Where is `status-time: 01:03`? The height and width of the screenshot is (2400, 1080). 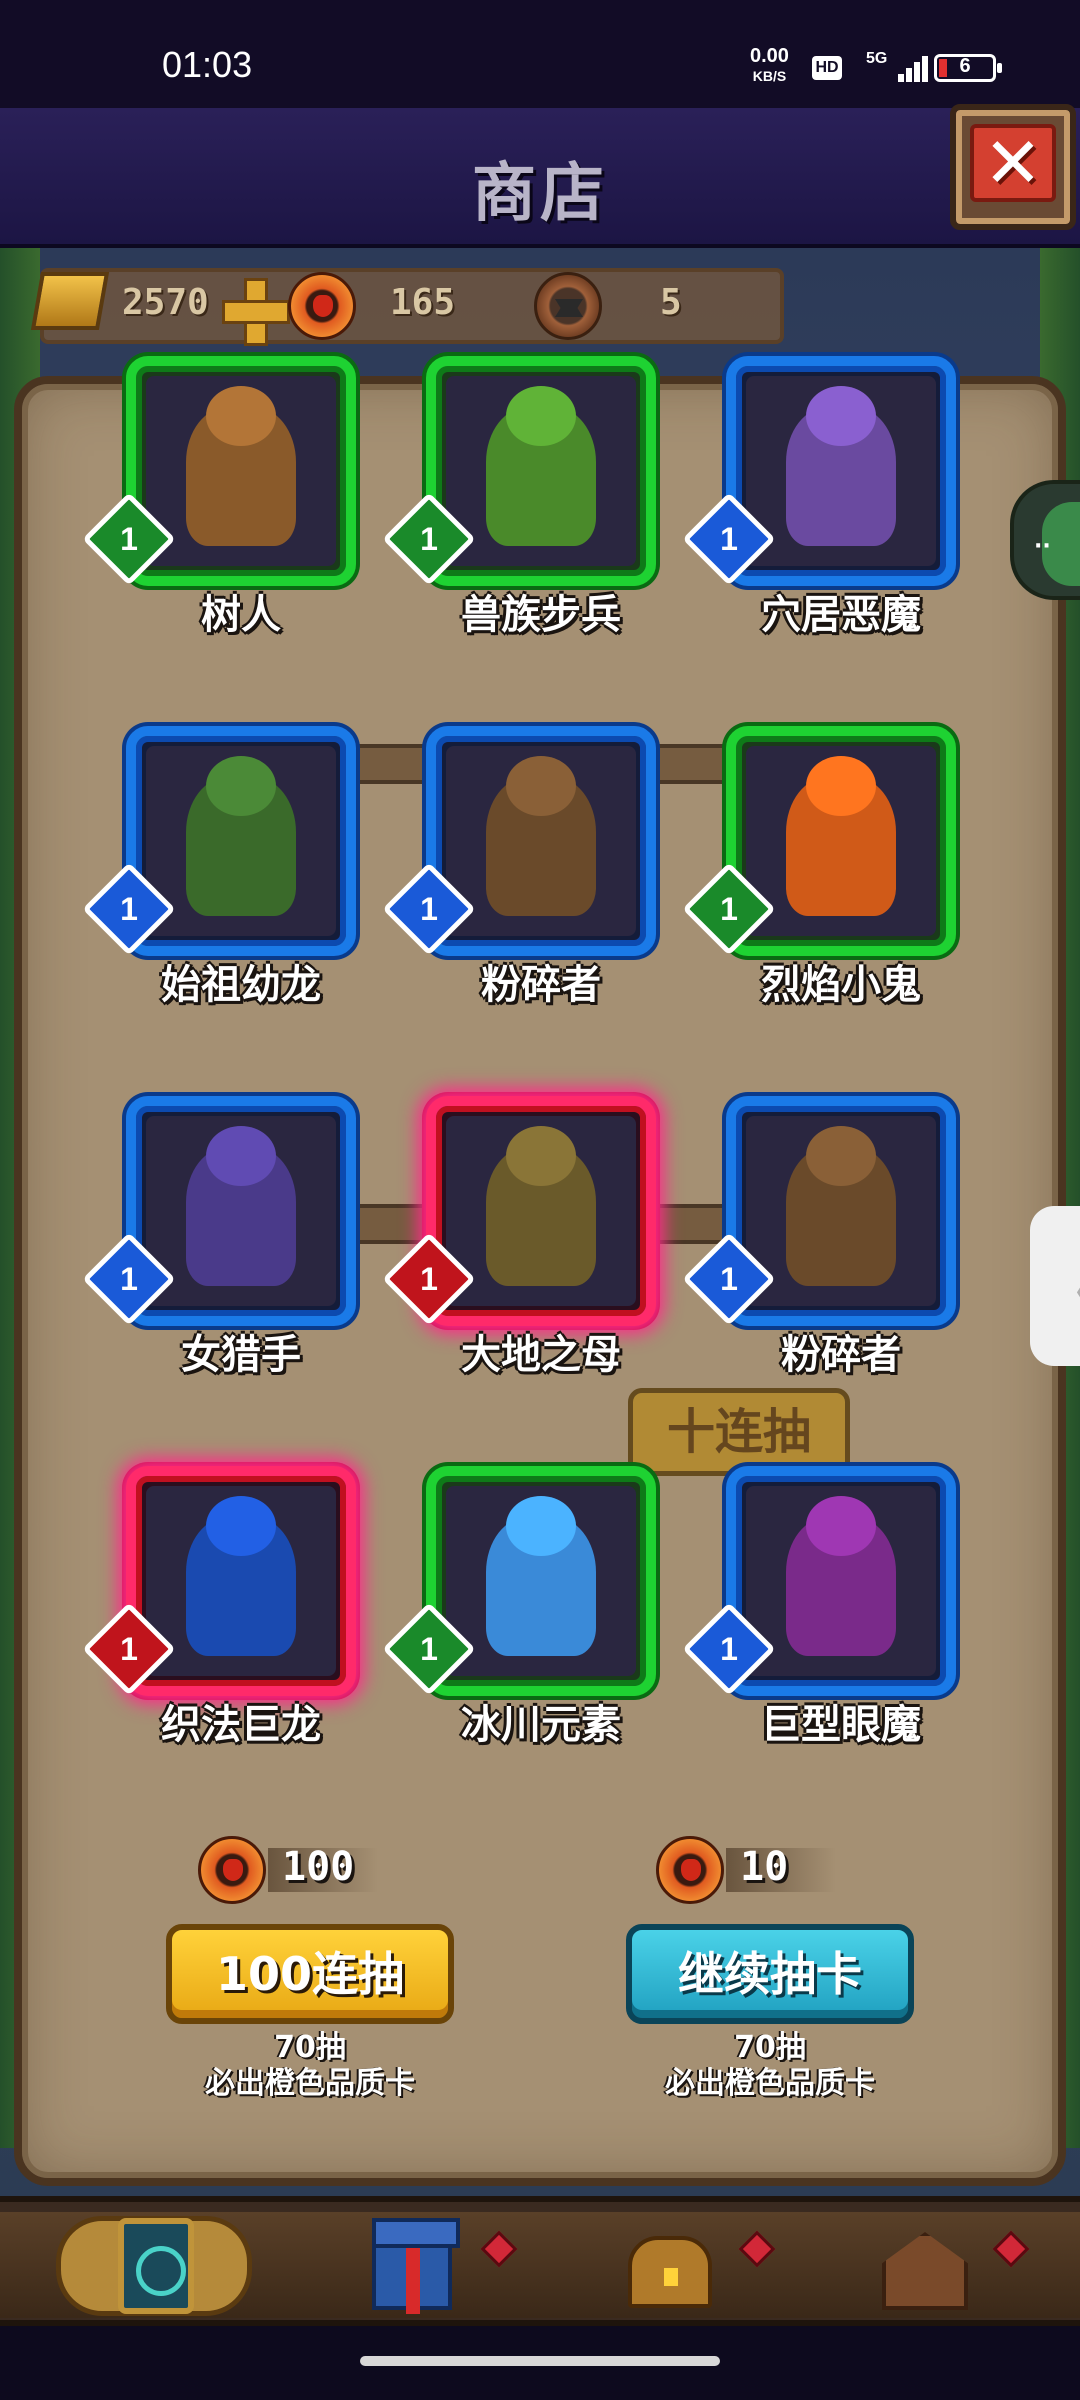
status-time: 01:03 is located at coordinates (207, 64).